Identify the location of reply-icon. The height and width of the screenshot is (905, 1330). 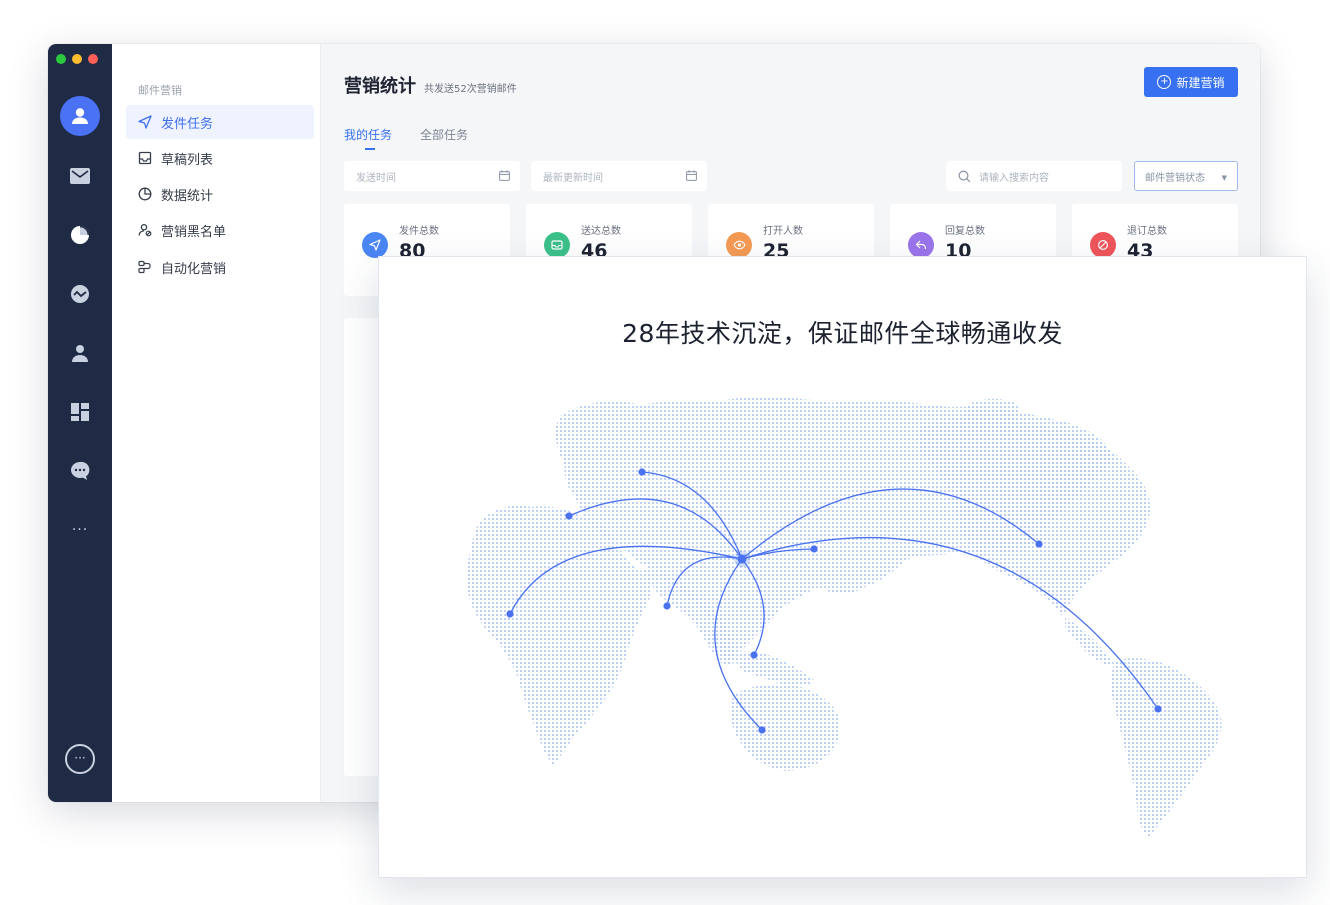
(921, 245).